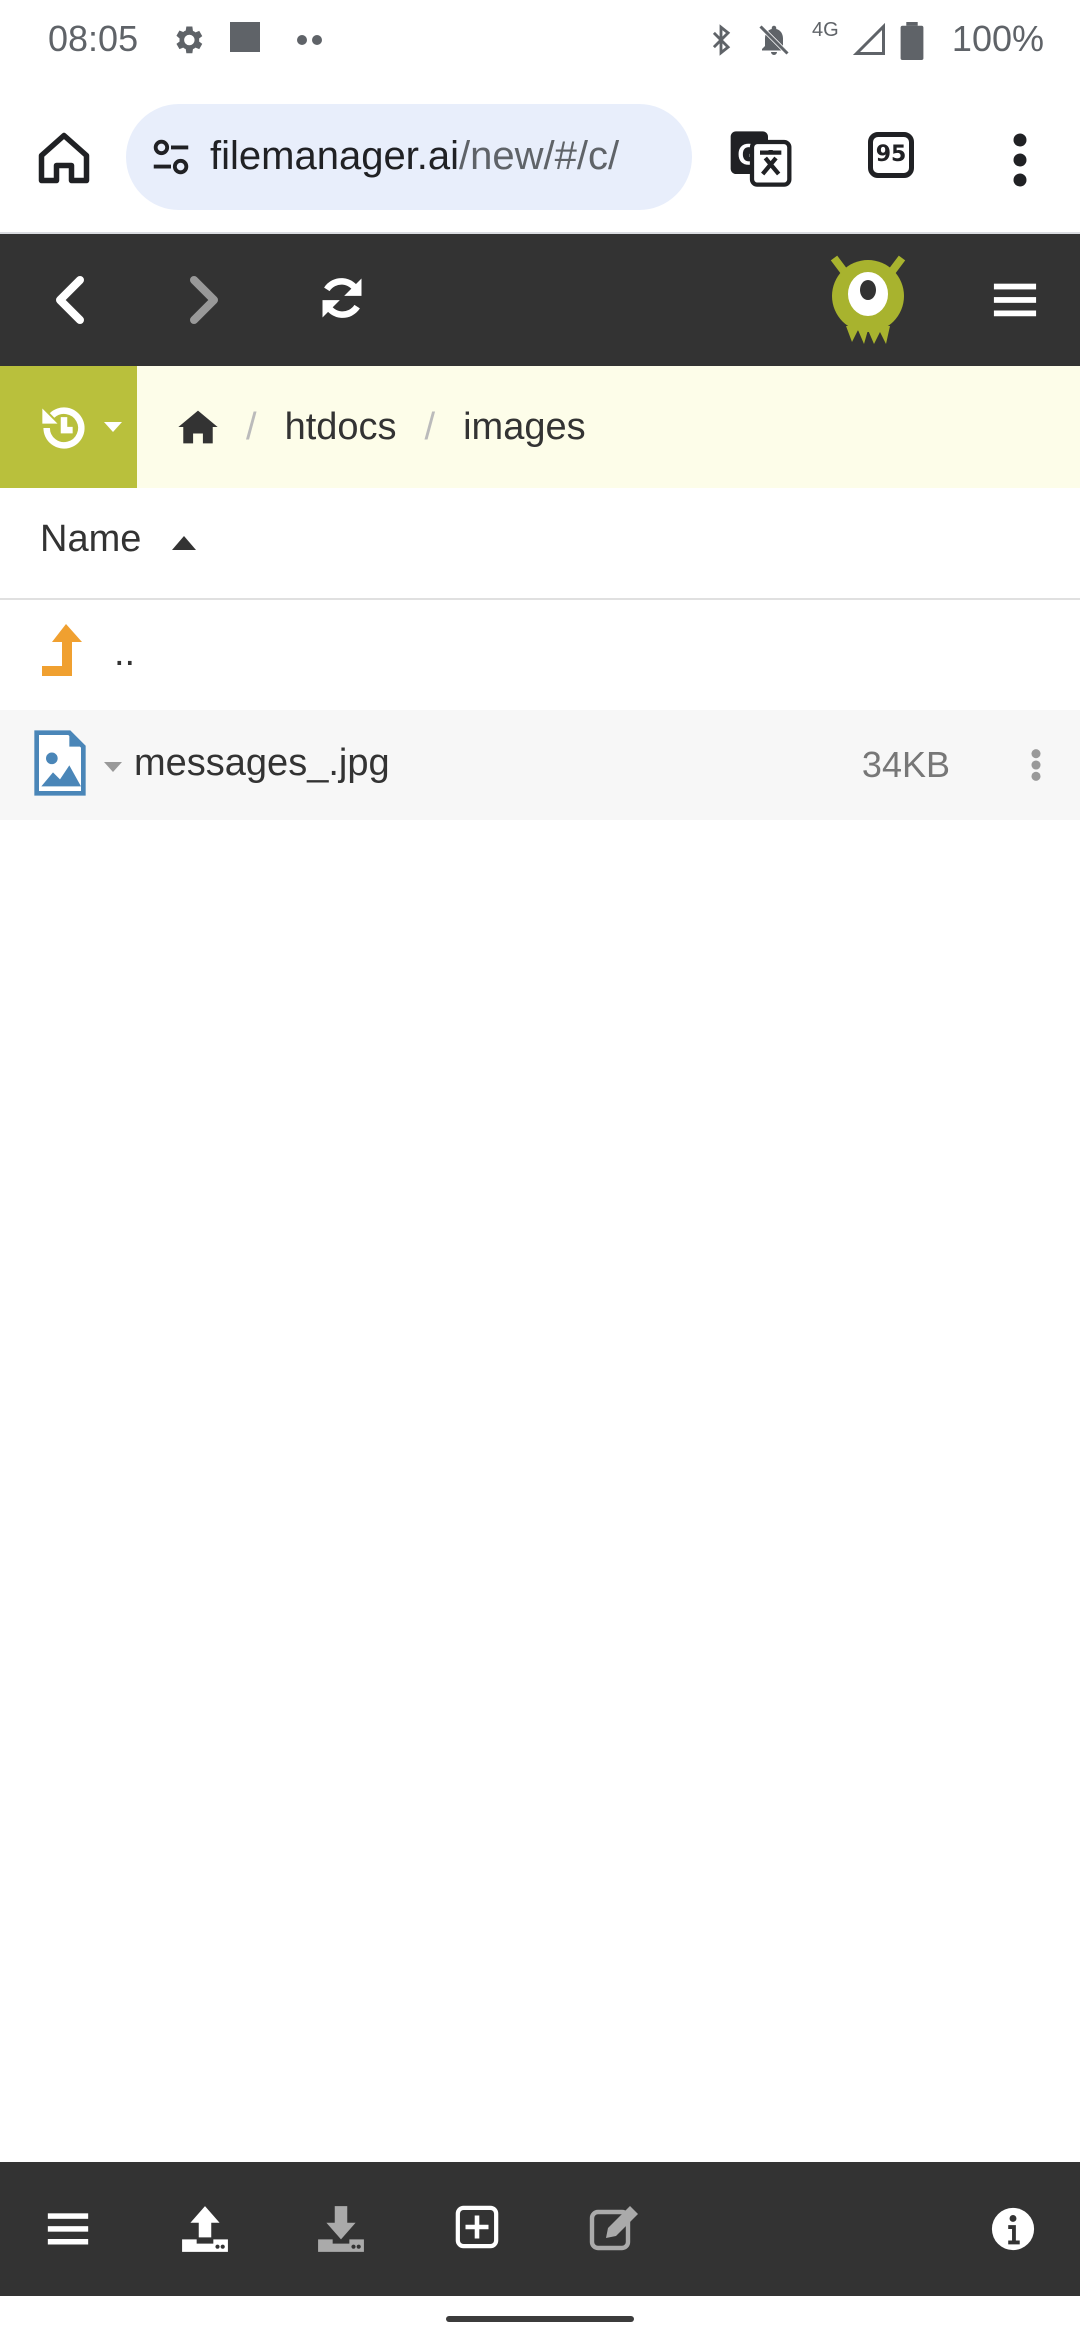 This screenshot has width=1080, height=2340. Describe the element at coordinates (540, 655) in the screenshot. I see `parent-directory-row: ..` at that location.